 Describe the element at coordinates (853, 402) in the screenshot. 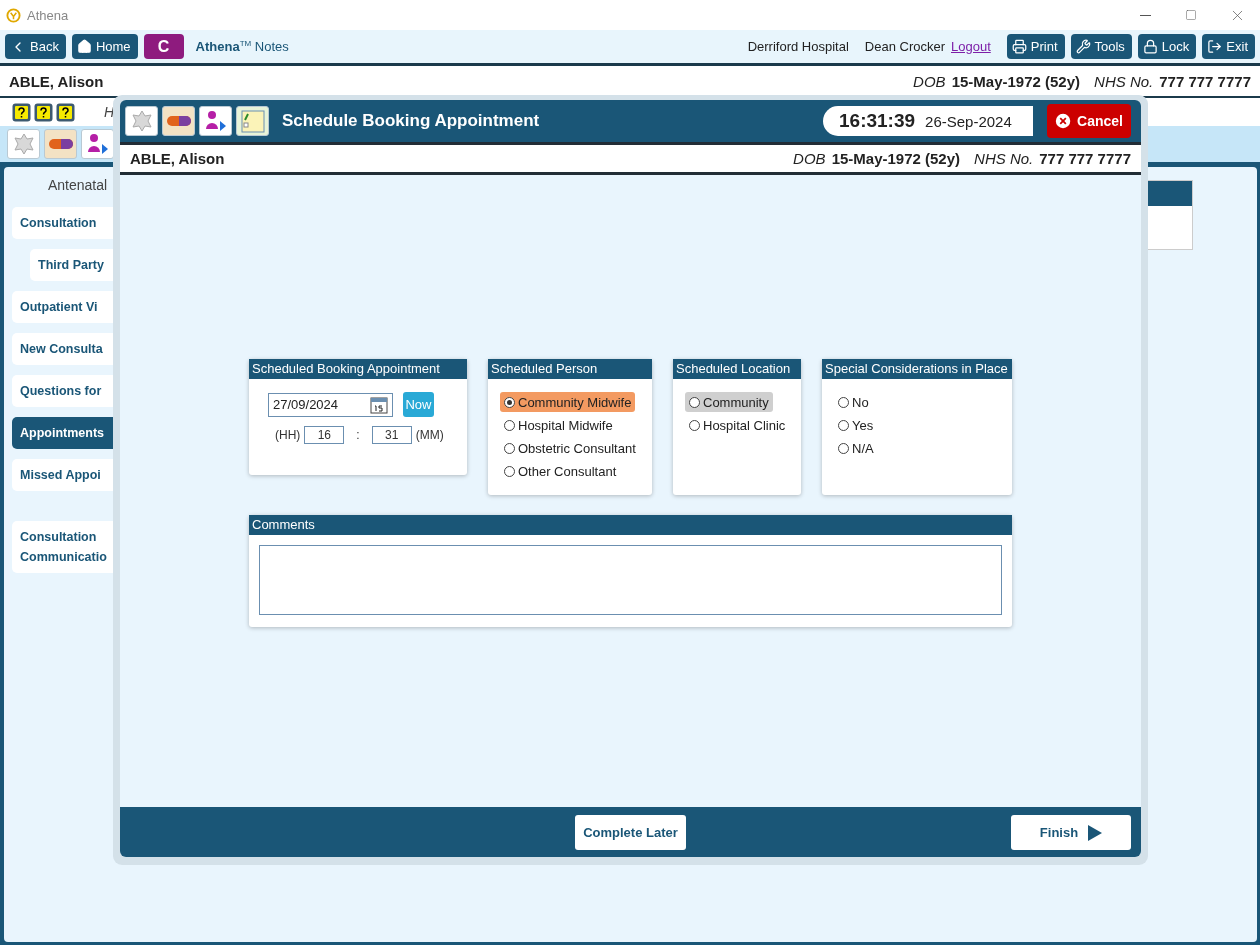

I see `radio-option: No` at that location.